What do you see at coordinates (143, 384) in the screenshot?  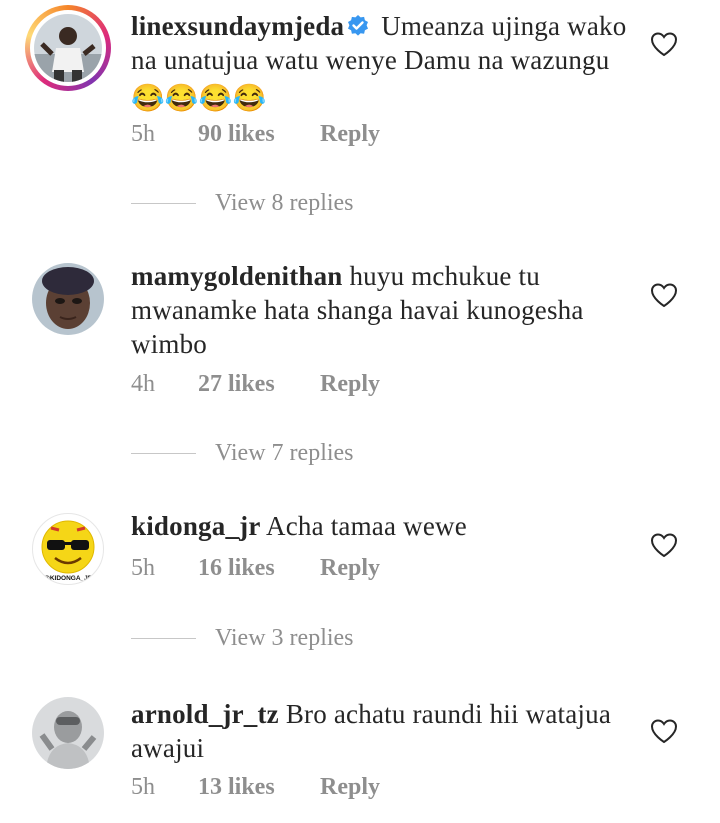 I see `comment-time: 4h` at bounding box center [143, 384].